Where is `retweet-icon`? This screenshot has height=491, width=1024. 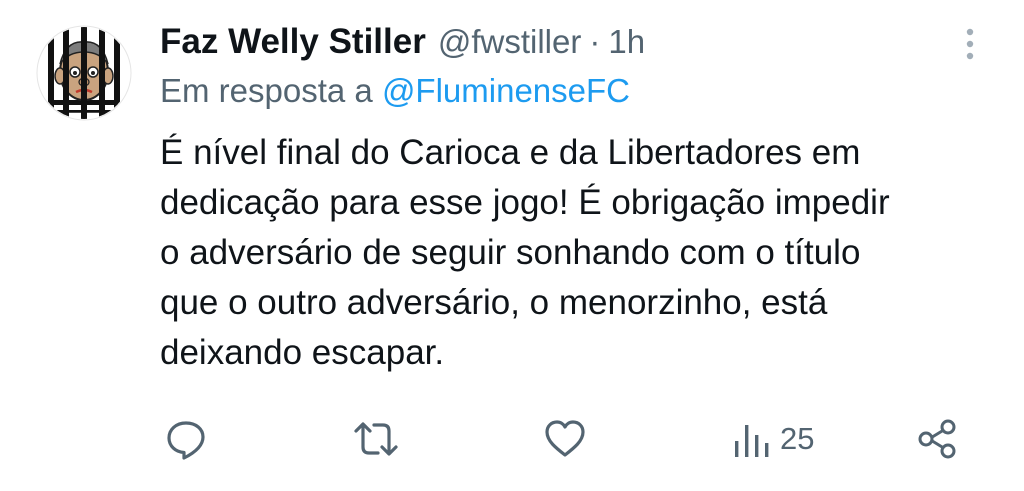 retweet-icon is located at coordinates (376, 439).